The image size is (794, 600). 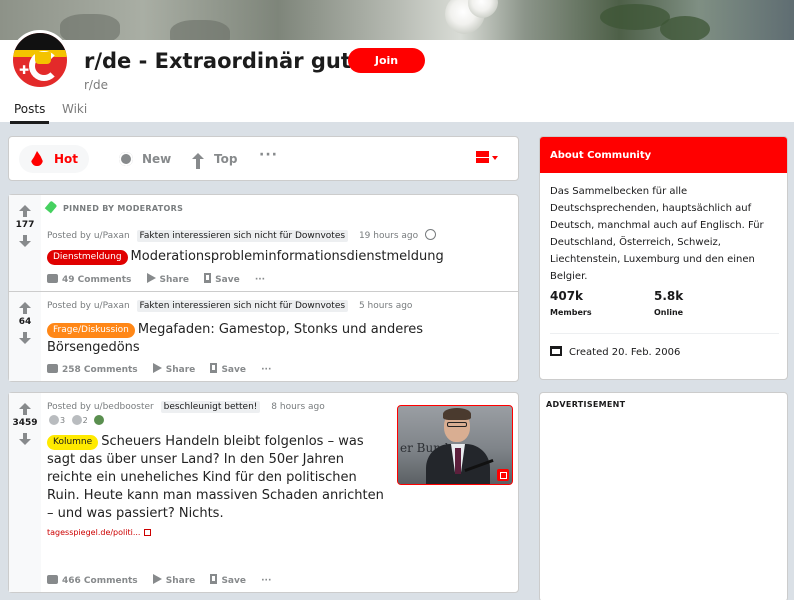 What do you see at coordinates (96, 85) in the screenshot?
I see `community-name: r/de` at bounding box center [96, 85].